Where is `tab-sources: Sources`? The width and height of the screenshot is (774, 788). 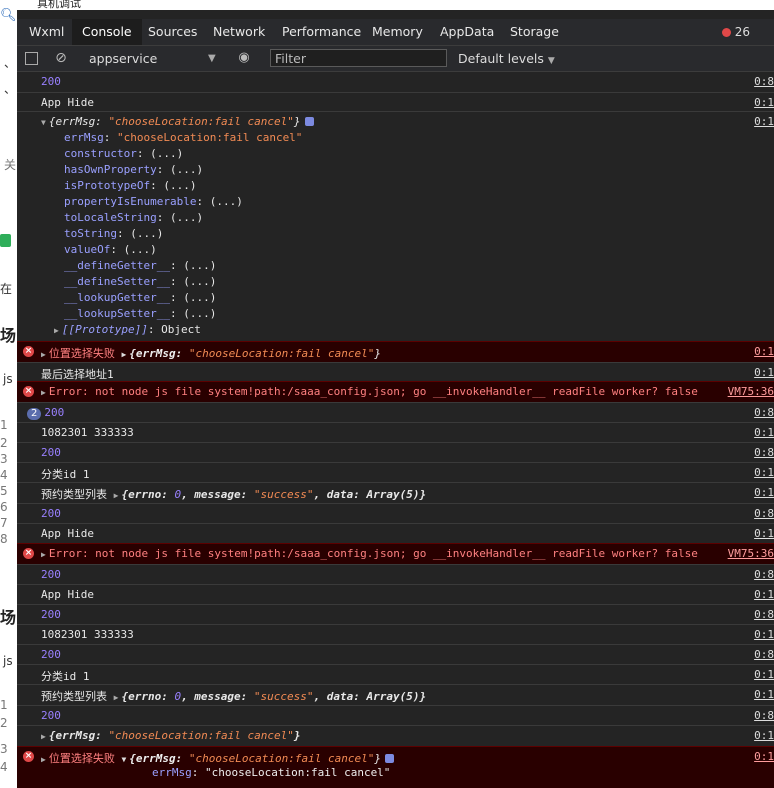 tab-sources: Sources is located at coordinates (172, 32).